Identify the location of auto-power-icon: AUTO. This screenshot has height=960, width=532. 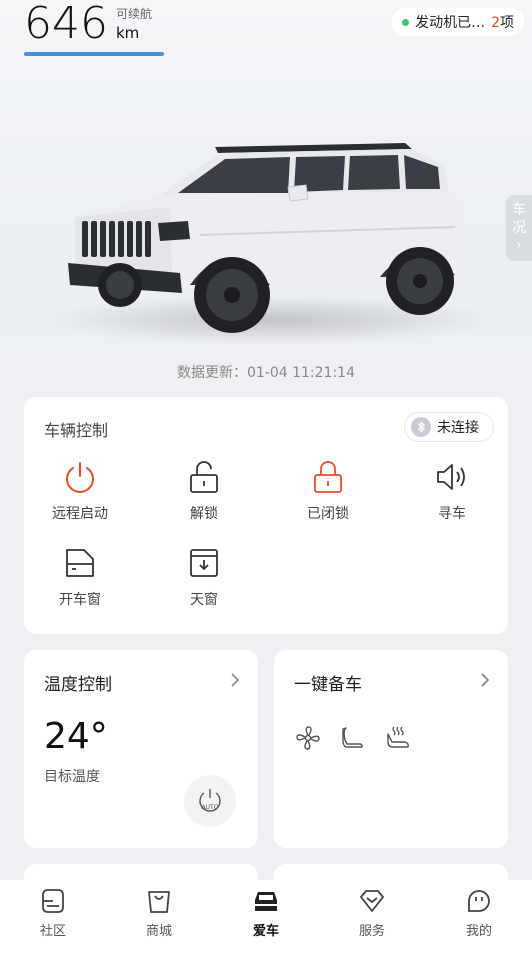
(210, 800).